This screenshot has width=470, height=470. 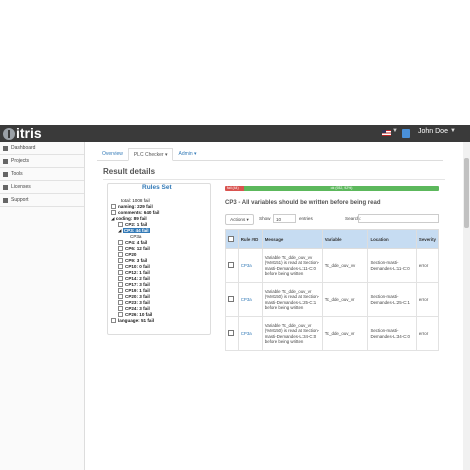 What do you see at coordinates (20, 161) in the screenshot?
I see `sidebar-item-label: Projects` at bounding box center [20, 161].